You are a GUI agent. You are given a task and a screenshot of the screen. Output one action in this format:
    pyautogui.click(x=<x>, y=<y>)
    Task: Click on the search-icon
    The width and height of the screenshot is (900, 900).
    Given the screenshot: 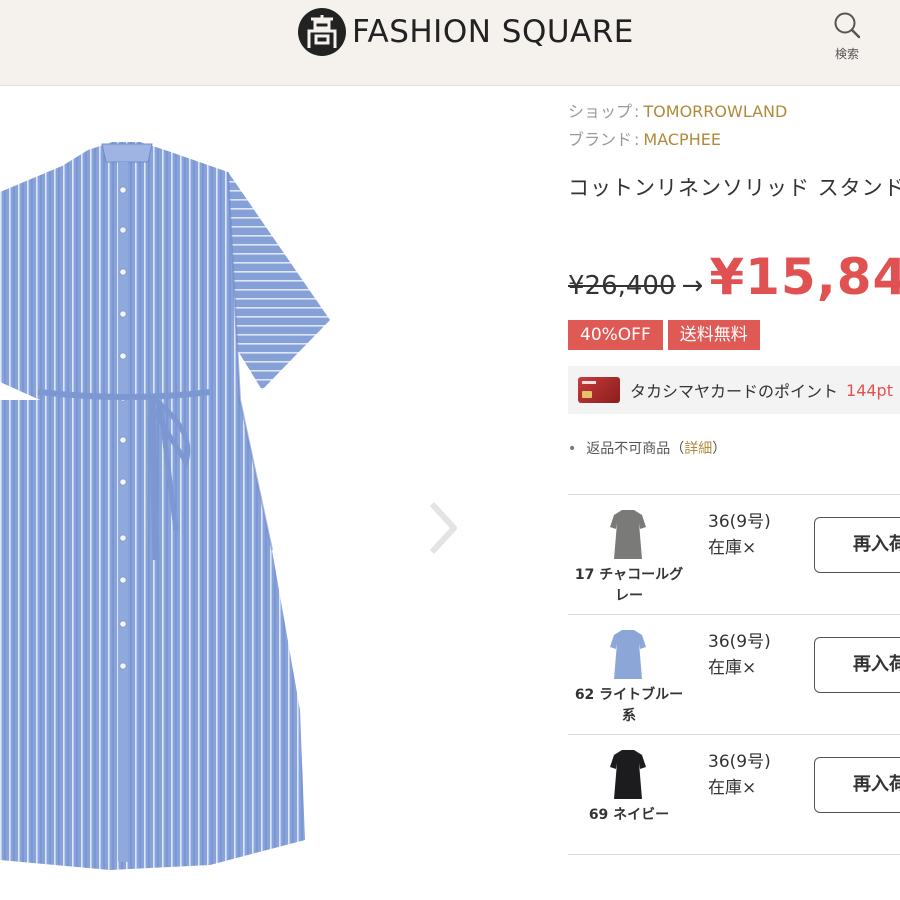 What is the action you would take?
    pyautogui.click(x=847, y=25)
    